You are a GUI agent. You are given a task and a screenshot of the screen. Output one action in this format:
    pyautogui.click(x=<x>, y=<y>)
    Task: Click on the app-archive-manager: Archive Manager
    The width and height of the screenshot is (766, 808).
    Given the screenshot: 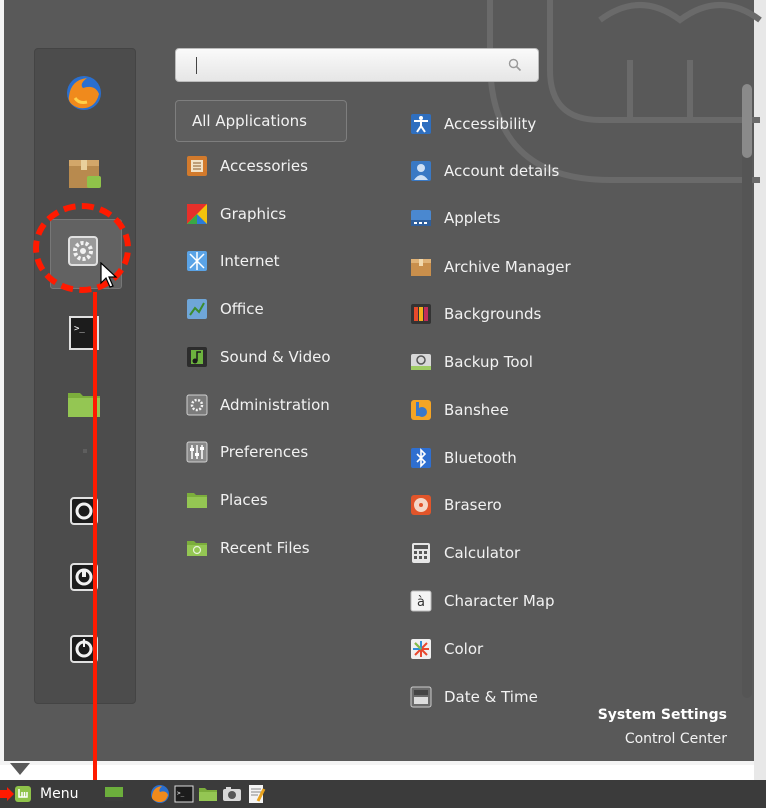 What is the action you would take?
    pyautogui.click(x=490, y=267)
    